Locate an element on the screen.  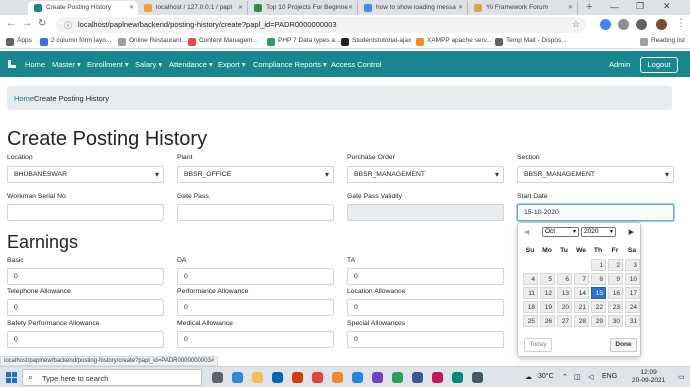
browser-tab: Yii Framework Forum ✕ is located at coordinates (523, 8).